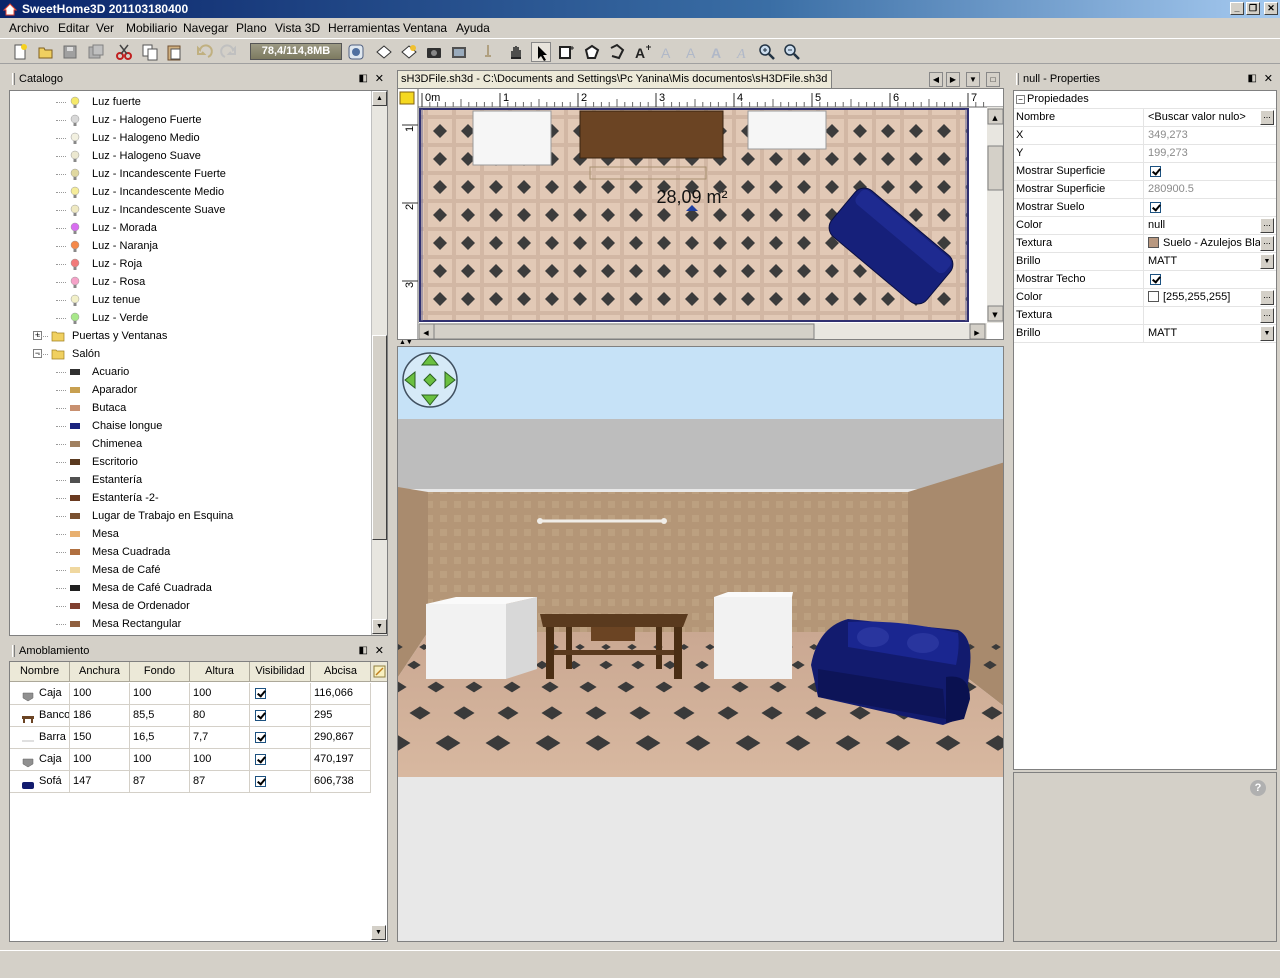  I want to click on tab-list-icon: ▼, so click(973, 79).